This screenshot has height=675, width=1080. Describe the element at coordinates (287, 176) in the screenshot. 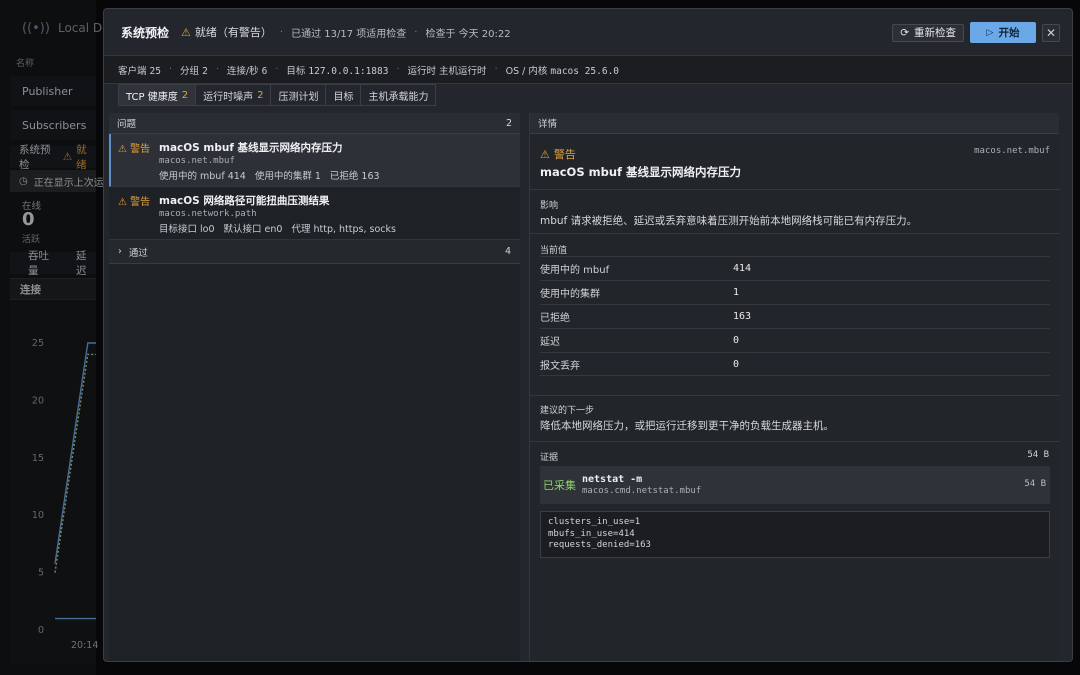

I see `issue-fact: 使用中的集群 1` at that location.